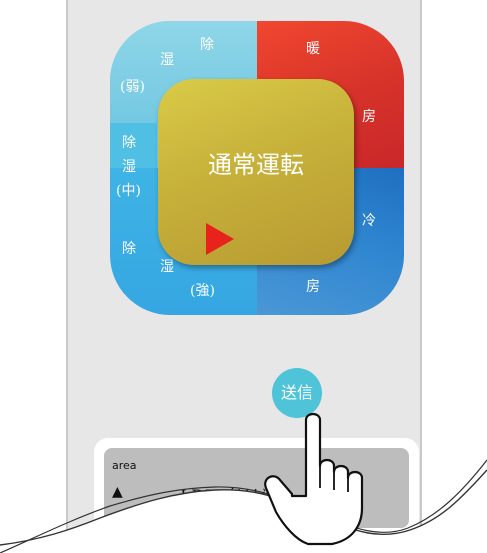 The image size is (487, 553). I want to click on area-name: LDK（リビ, so click(224, 497).